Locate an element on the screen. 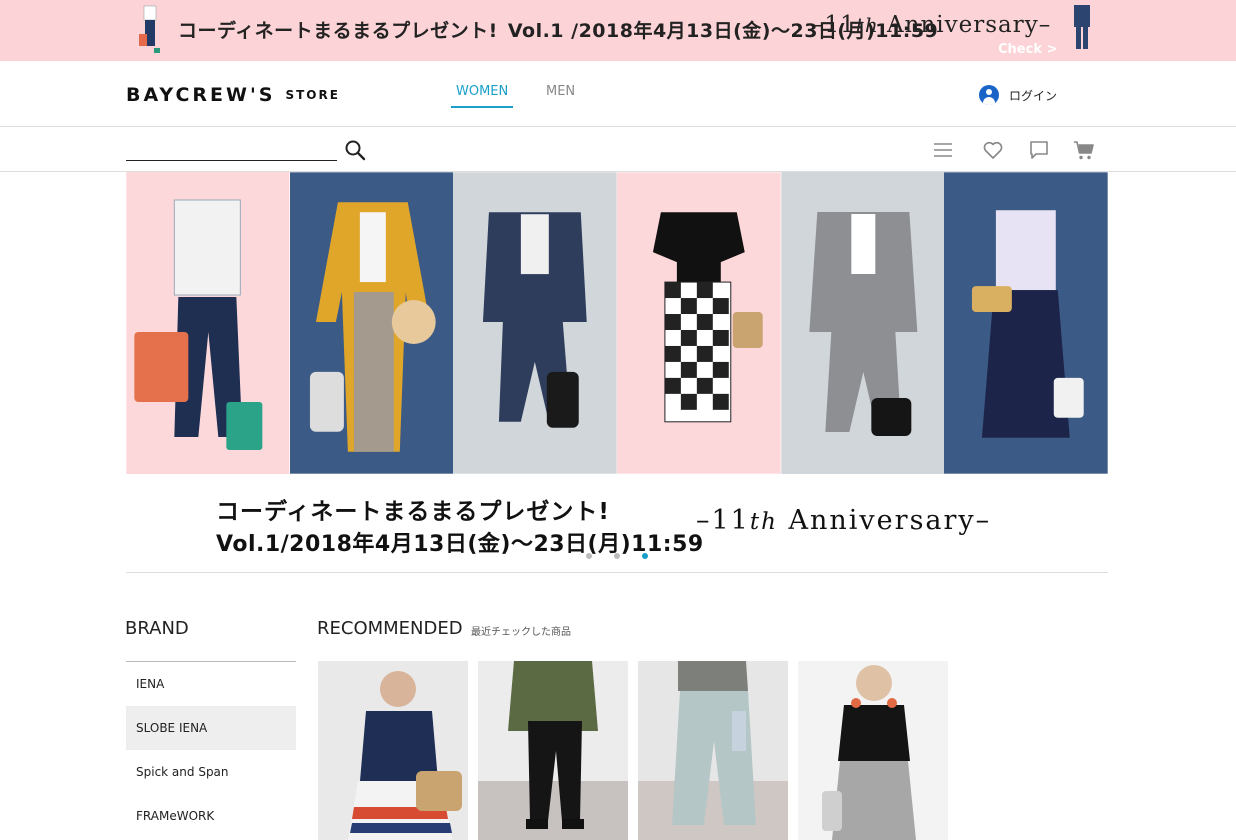 The width and height of the screenshot is (1236, 840). heart-icon is located at coordinates (993, 150).